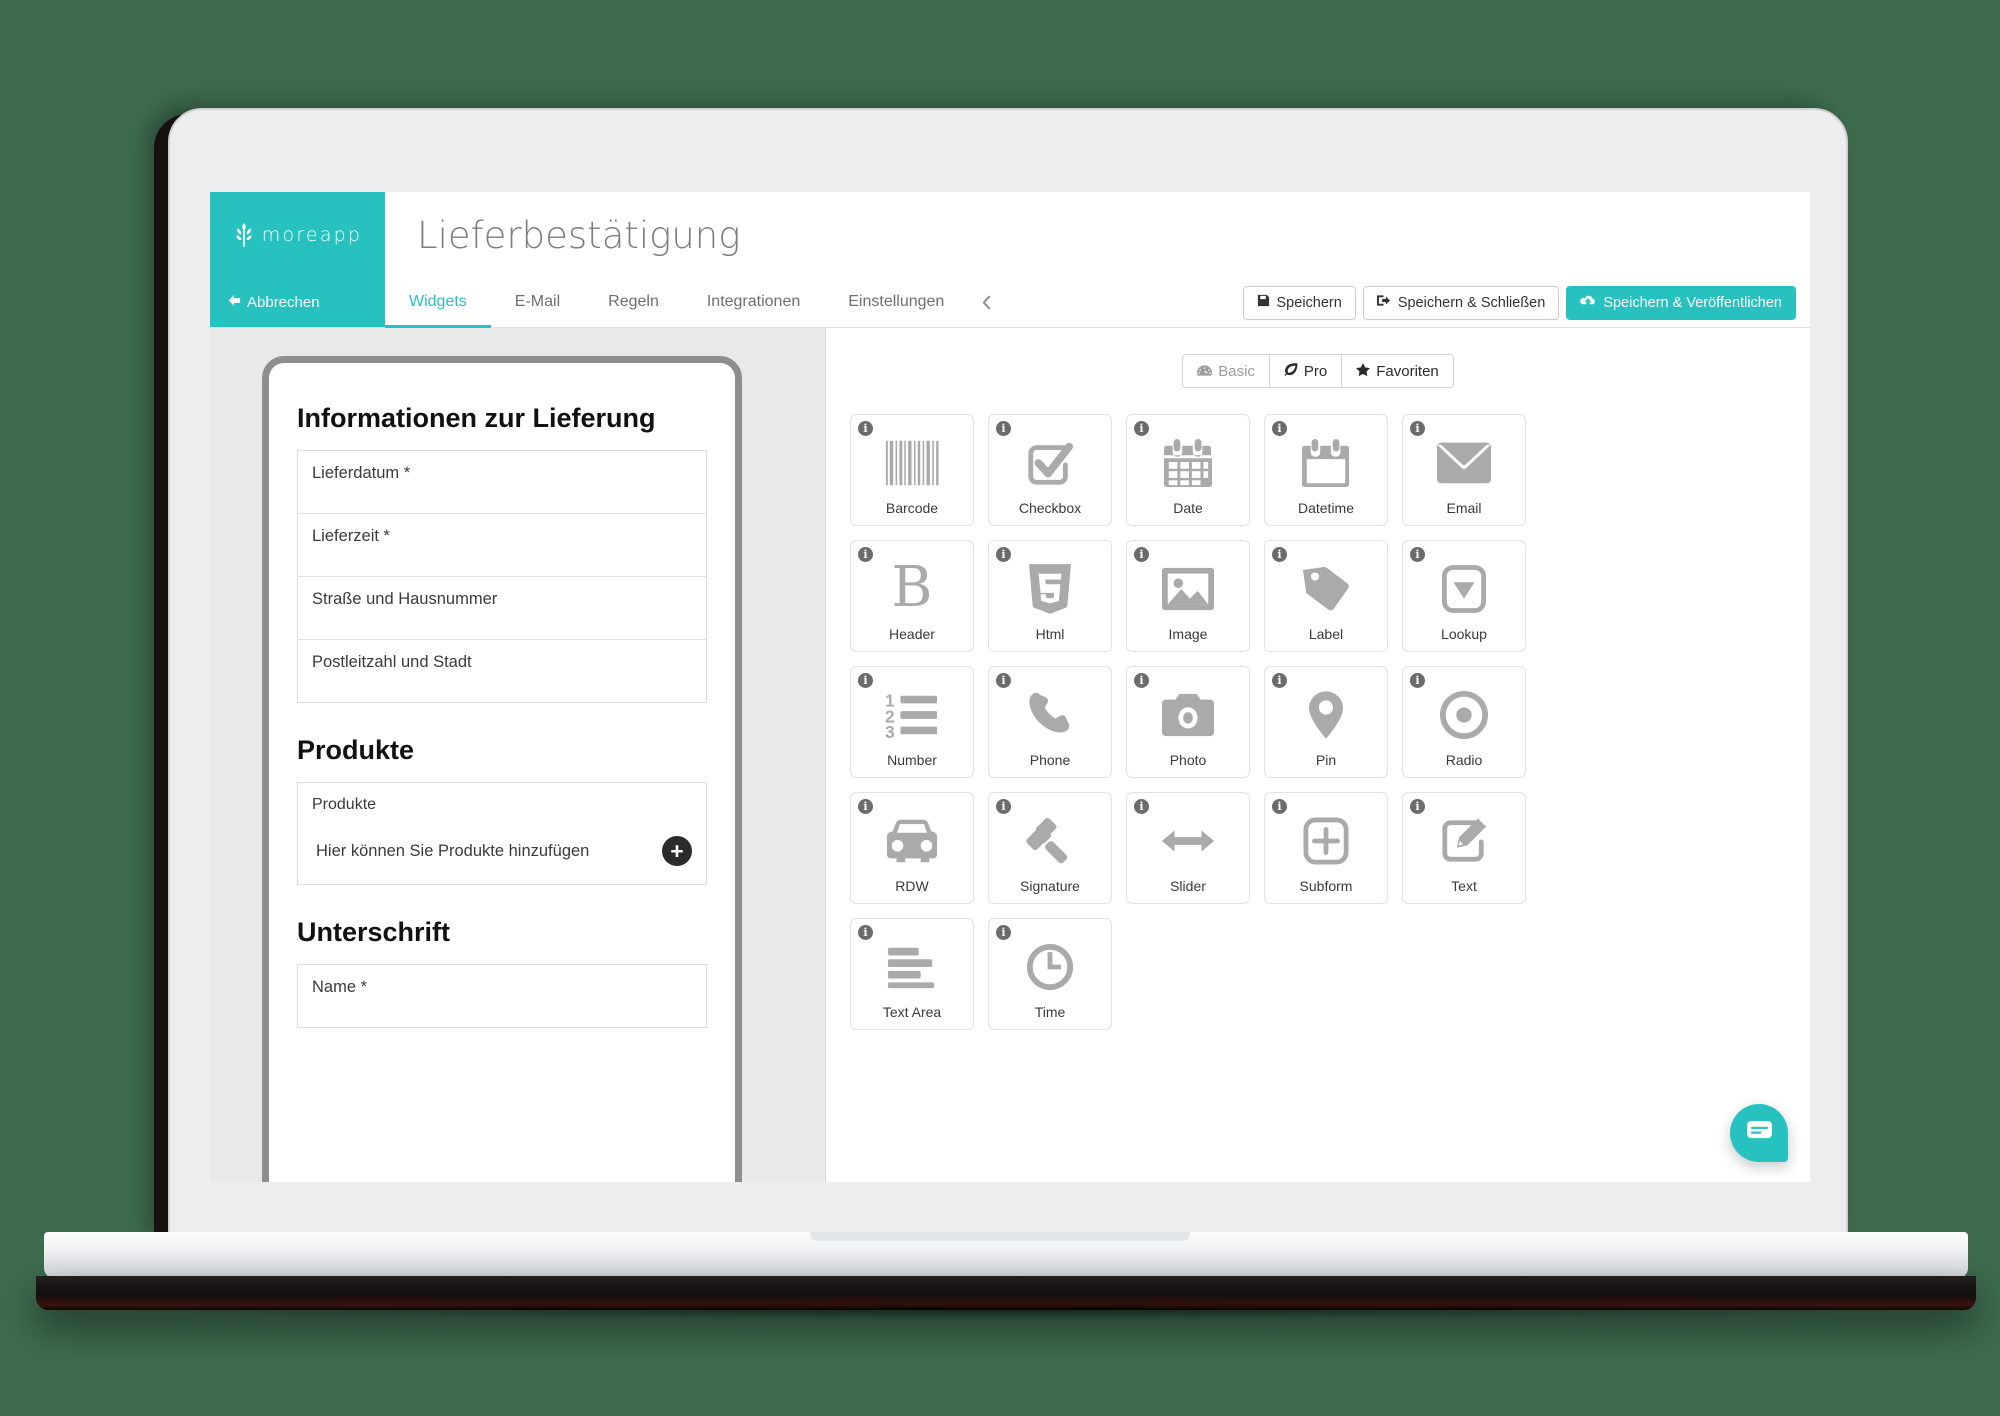  I want to click on tab-einstellungen: Einstellungen, so click(896, 303).